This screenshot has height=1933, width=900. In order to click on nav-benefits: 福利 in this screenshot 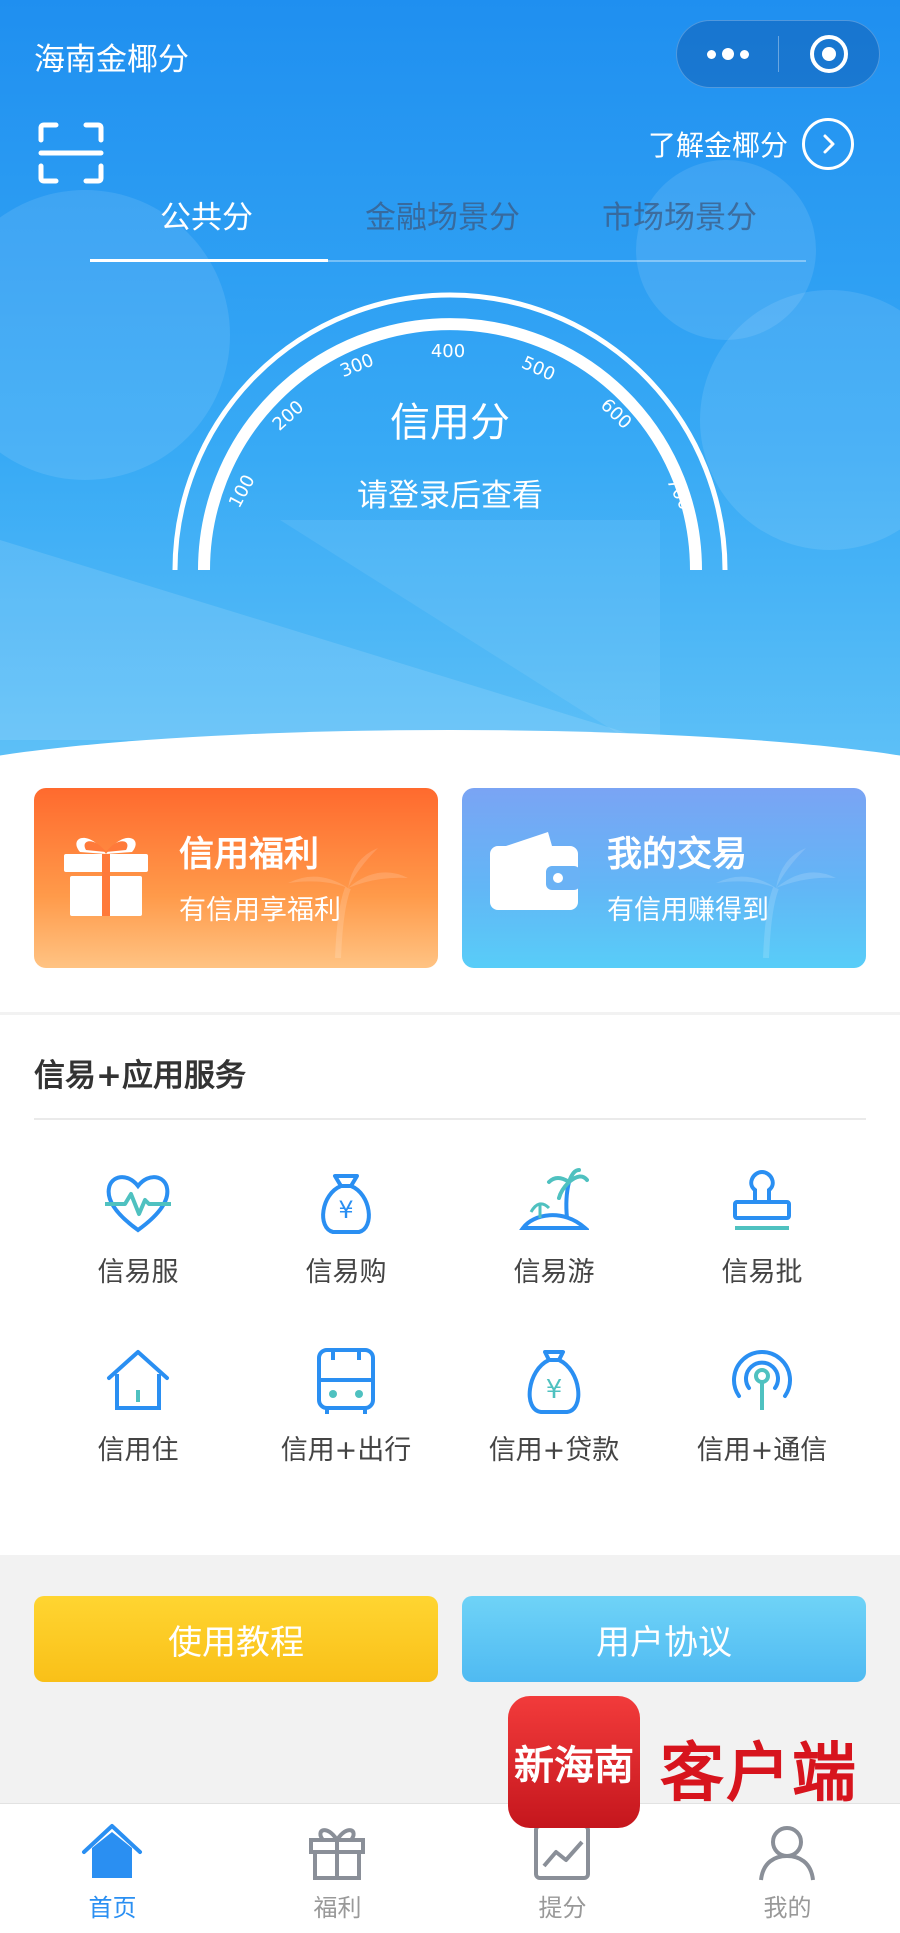, I will do `click(337, 1873)`.